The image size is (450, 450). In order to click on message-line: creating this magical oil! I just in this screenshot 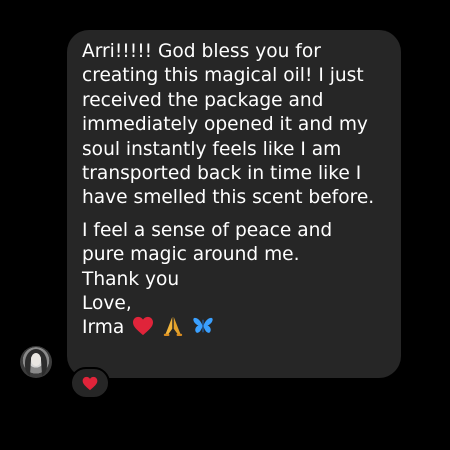, I will do `click(223, 76)`.